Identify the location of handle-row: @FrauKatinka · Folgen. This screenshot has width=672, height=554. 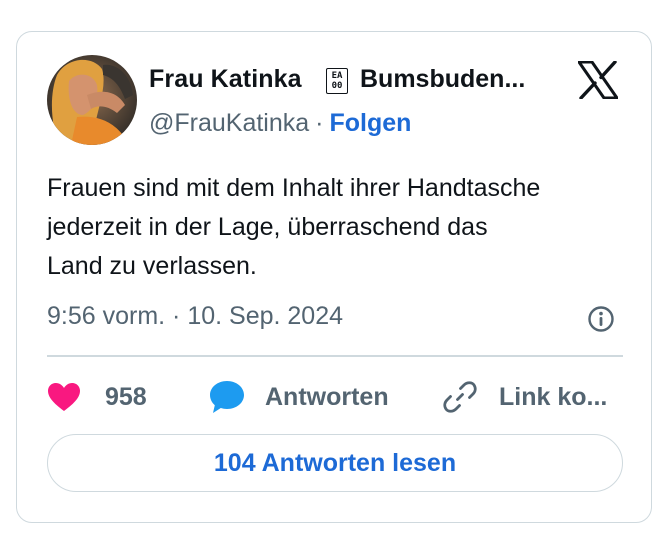
(280, 123).